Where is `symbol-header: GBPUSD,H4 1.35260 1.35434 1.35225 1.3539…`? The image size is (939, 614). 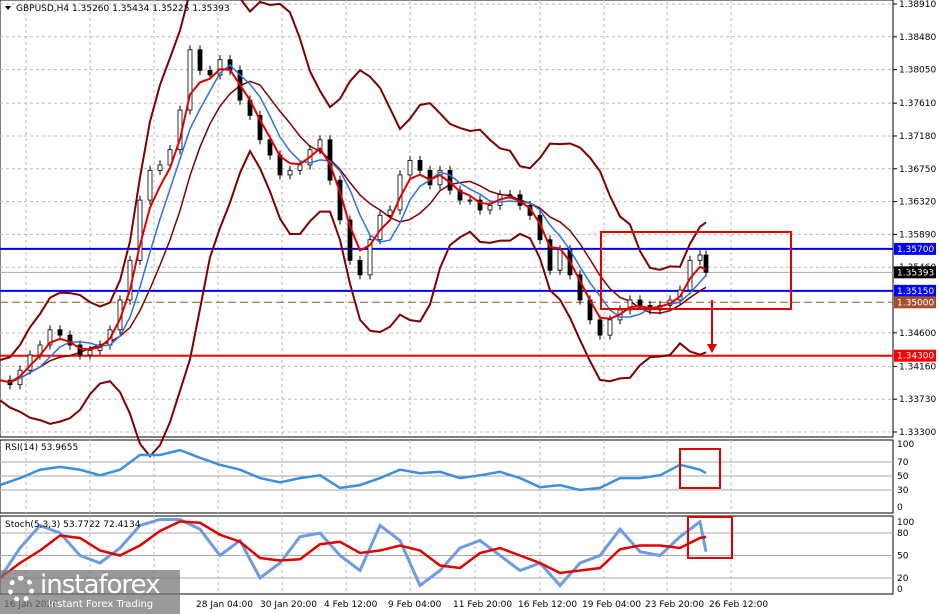
symbol-header: GBPUSD,H4 1.35260 1.35434 1.35225 1.3539… is located at coordinates (123, 9).